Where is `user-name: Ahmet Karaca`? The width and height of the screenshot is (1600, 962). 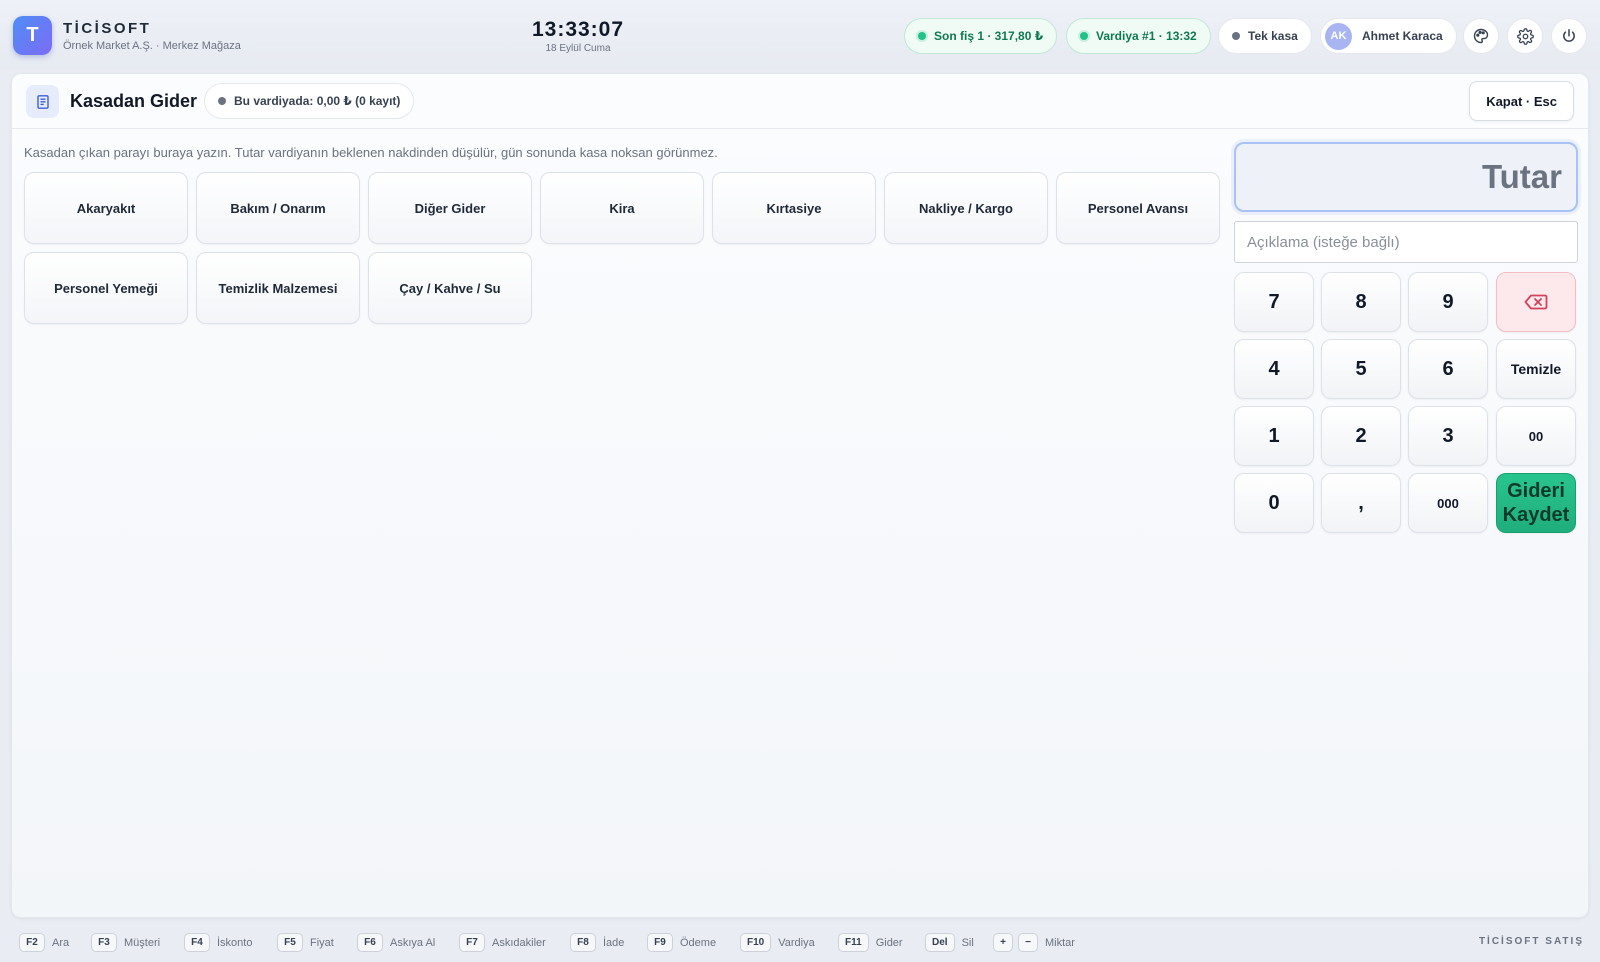 user-name: Ahmet Karaca is located at coordinates (1402, 36).